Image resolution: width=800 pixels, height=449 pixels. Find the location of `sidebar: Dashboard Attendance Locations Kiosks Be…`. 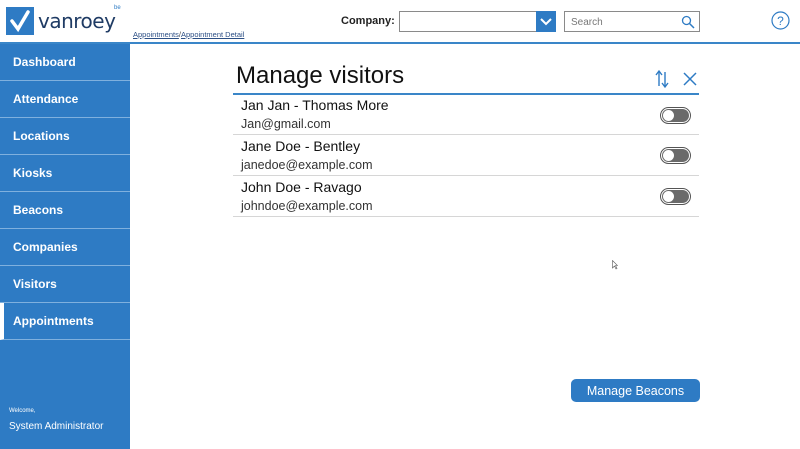

sidebar: Dashboard Attendance Locations Kiosks Be… is located at coordinates (65, 246).